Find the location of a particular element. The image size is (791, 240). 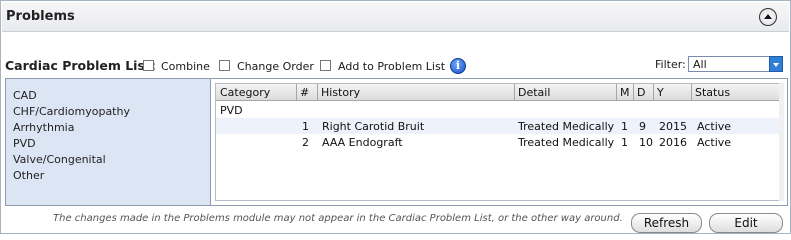

category-item-pvd: PVD is located at coordinates (24, 143).